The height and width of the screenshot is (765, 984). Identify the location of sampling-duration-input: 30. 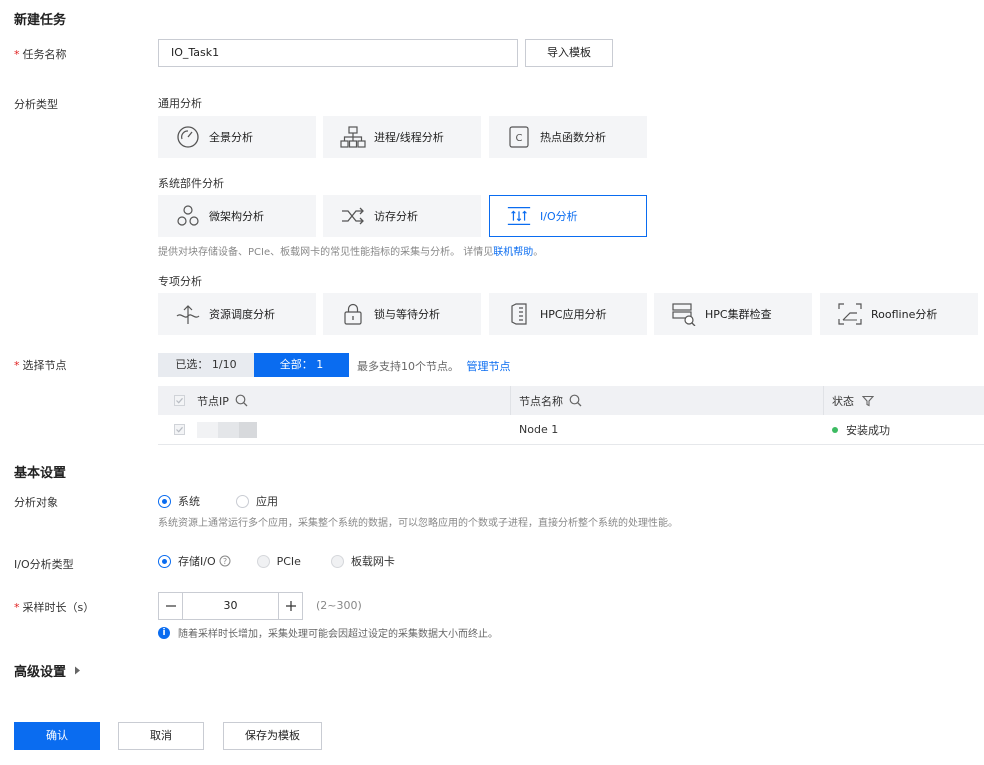
(230, 606).